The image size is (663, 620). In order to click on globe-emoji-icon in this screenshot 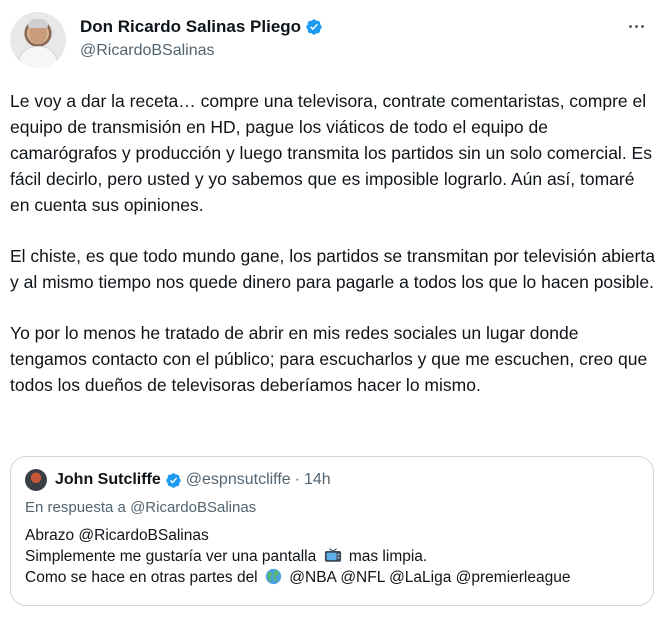, I will do `click(273, 576)`.